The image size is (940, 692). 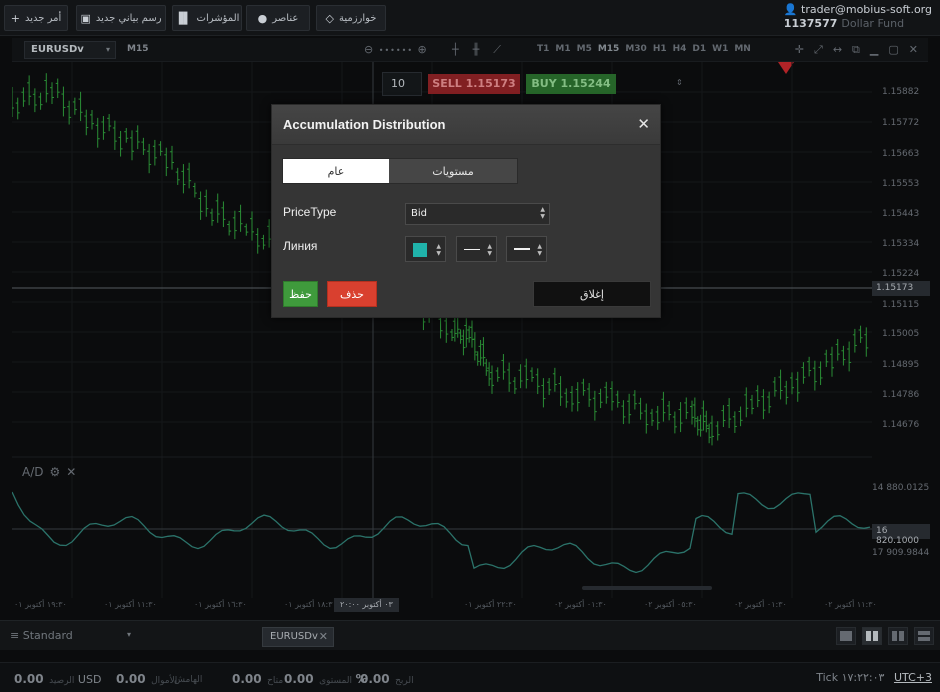 I want to click on elements-icon: ●, so click(x=262, y=18).